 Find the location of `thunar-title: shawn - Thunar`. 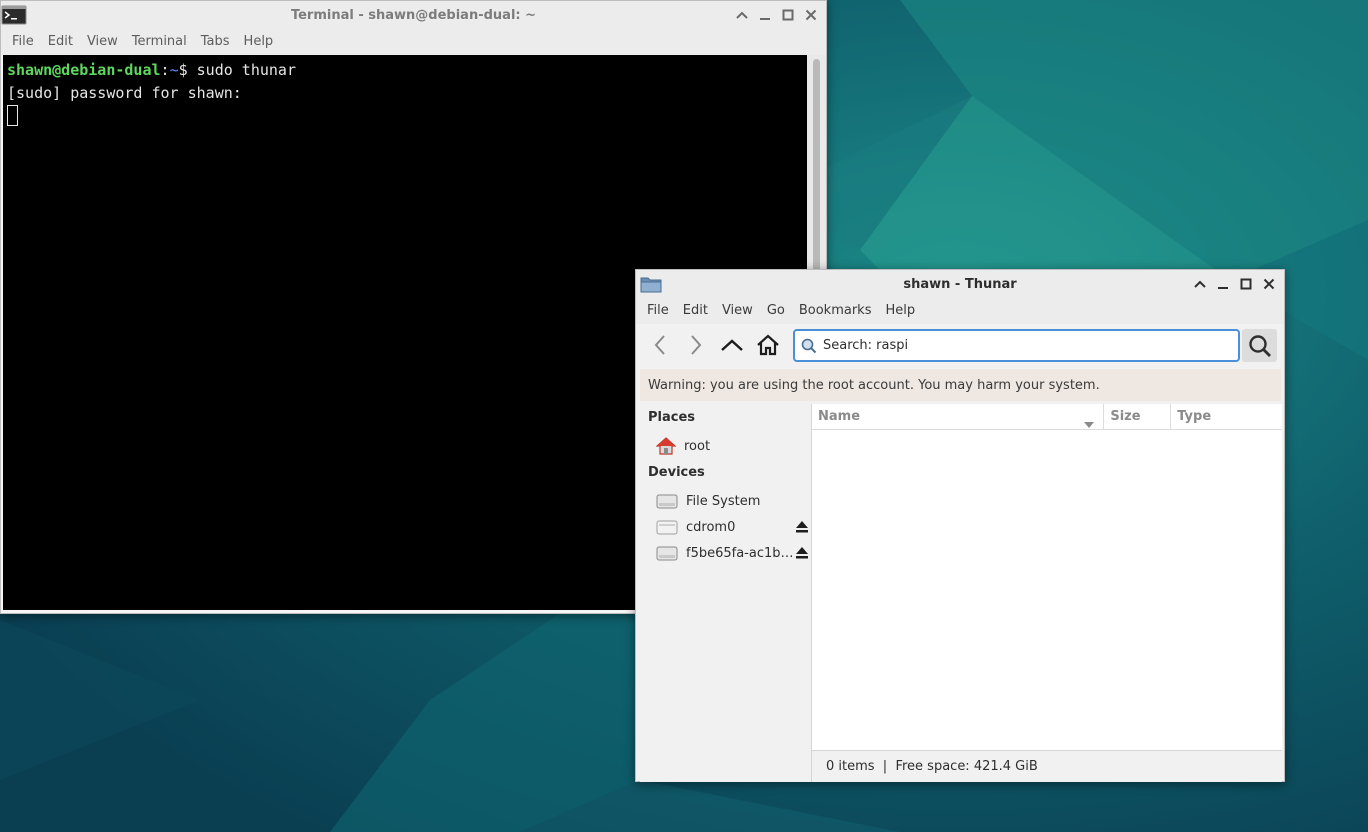

thunar-title: shawn - Thunar is located at coordinates (960, 284).